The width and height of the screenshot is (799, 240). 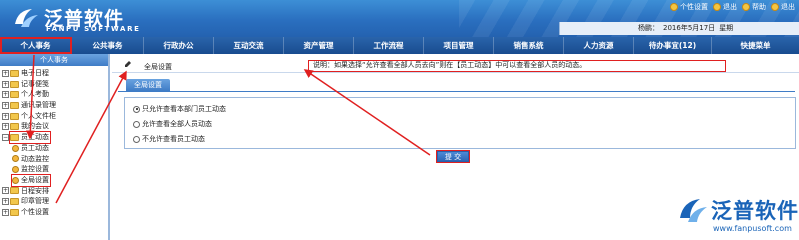 What do you see at coordinates (31, 180) in the screenshot?
I see `sidebar-item-highlight: 全局设置` at bounding box center [31, 180].